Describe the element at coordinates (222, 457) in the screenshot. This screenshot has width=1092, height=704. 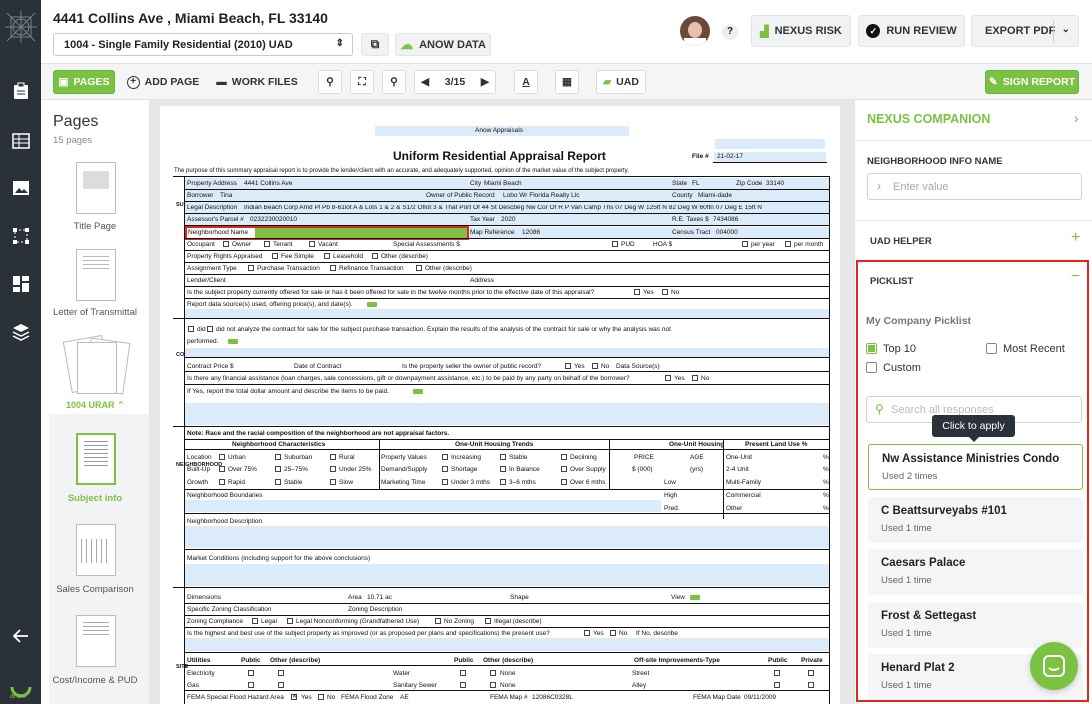
I see `urban-checkbox` at that location.